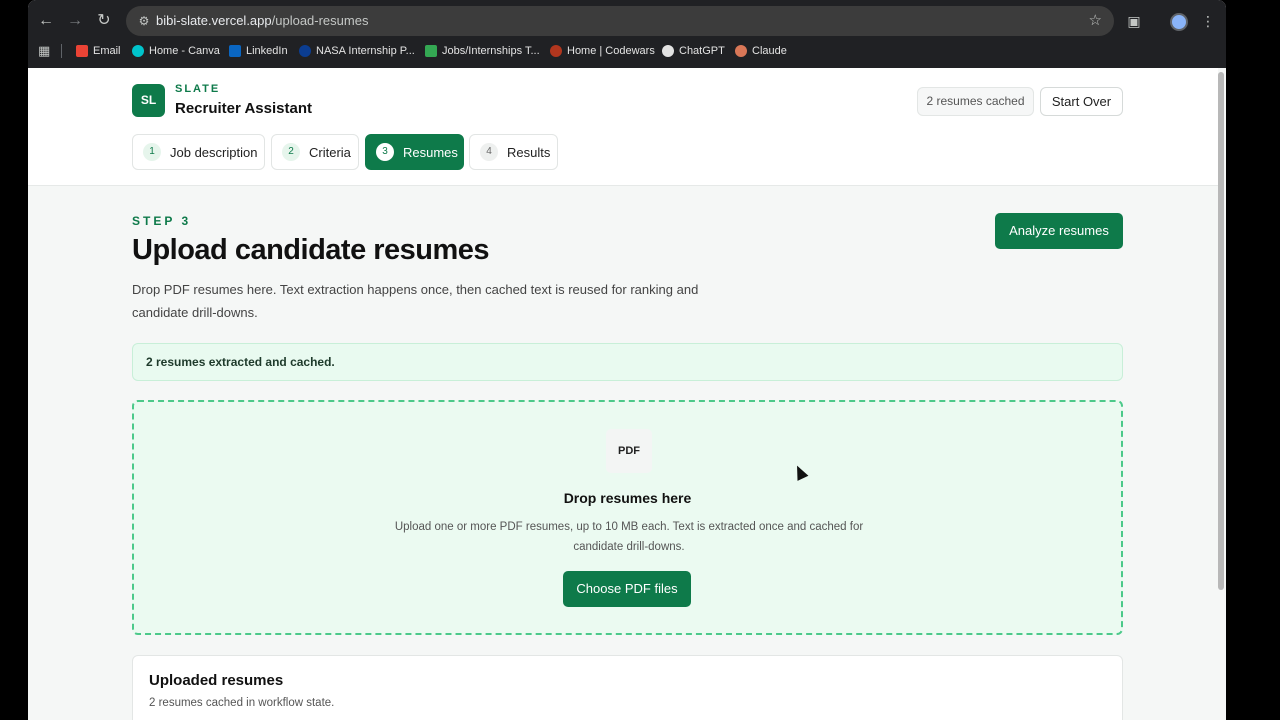  Describe the element at coordinates (46, 21) in the screenshot. I see `back-icon: ←` at that location.